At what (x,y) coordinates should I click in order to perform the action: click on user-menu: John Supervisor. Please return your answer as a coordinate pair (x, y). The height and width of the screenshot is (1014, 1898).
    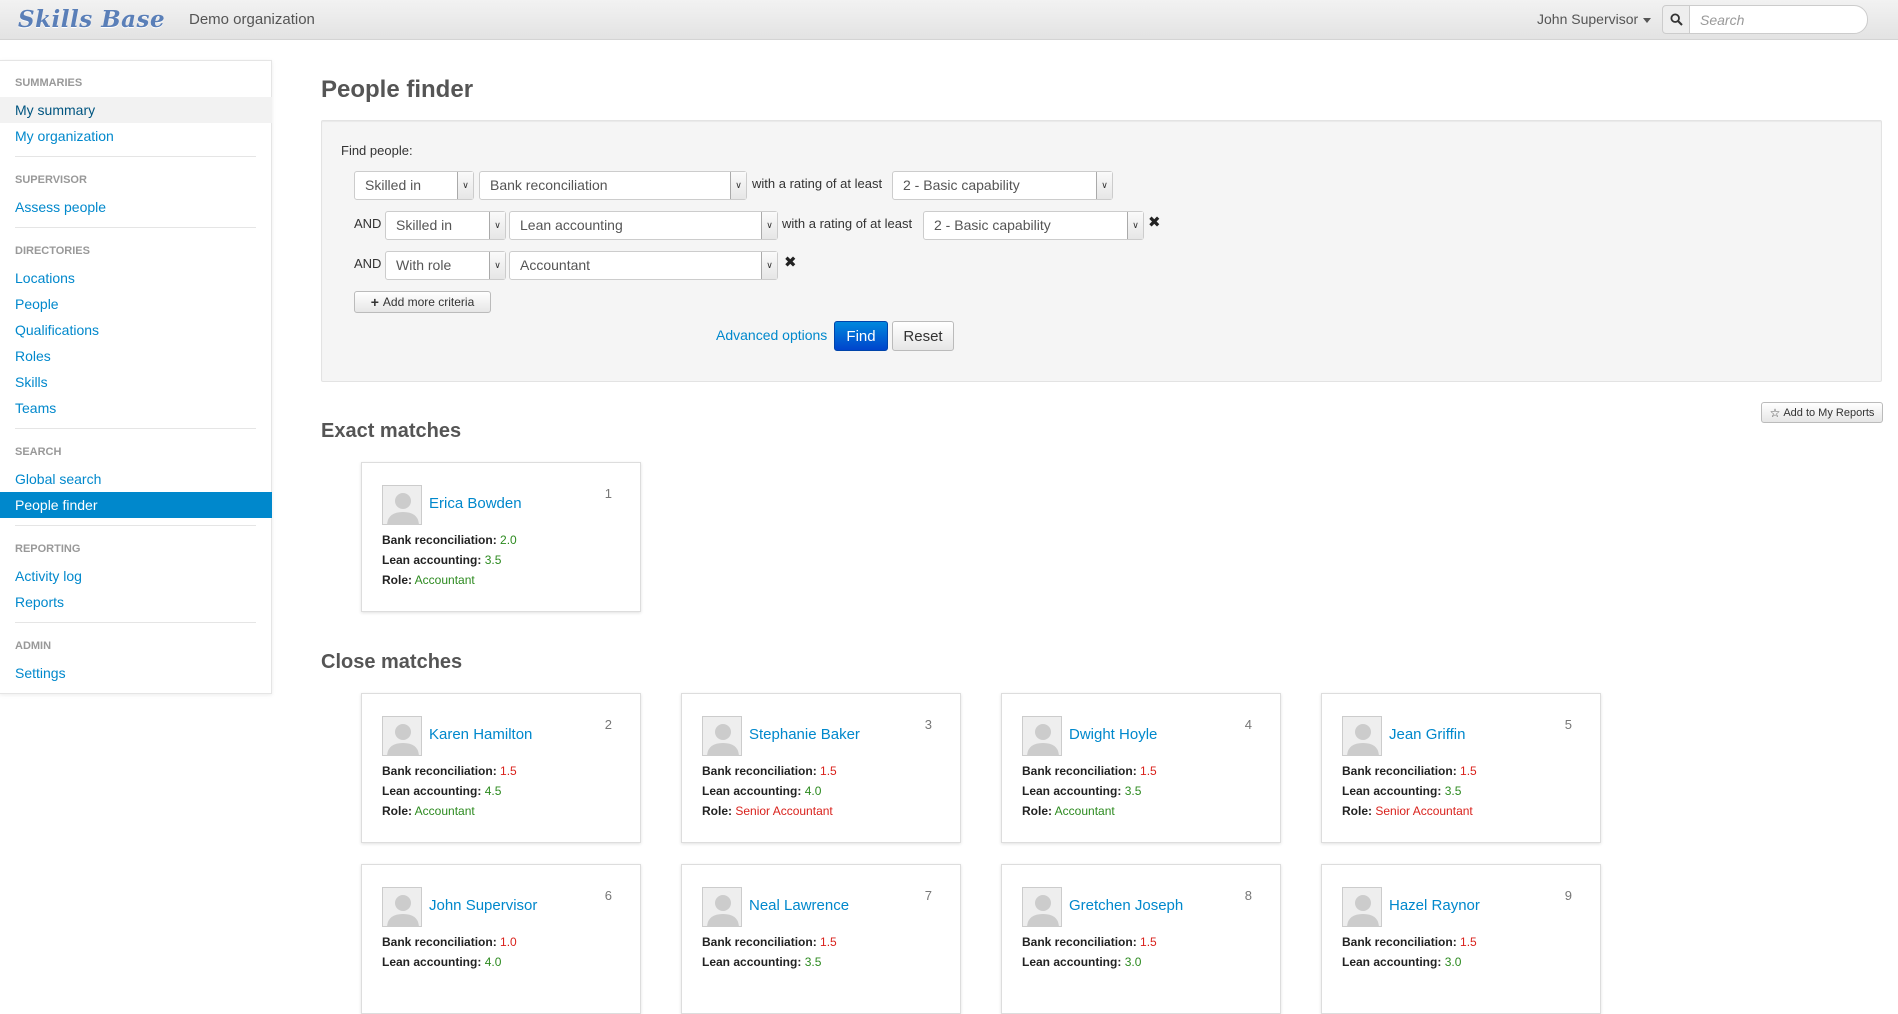
    Looking at the image, I should click on (1594, 19).